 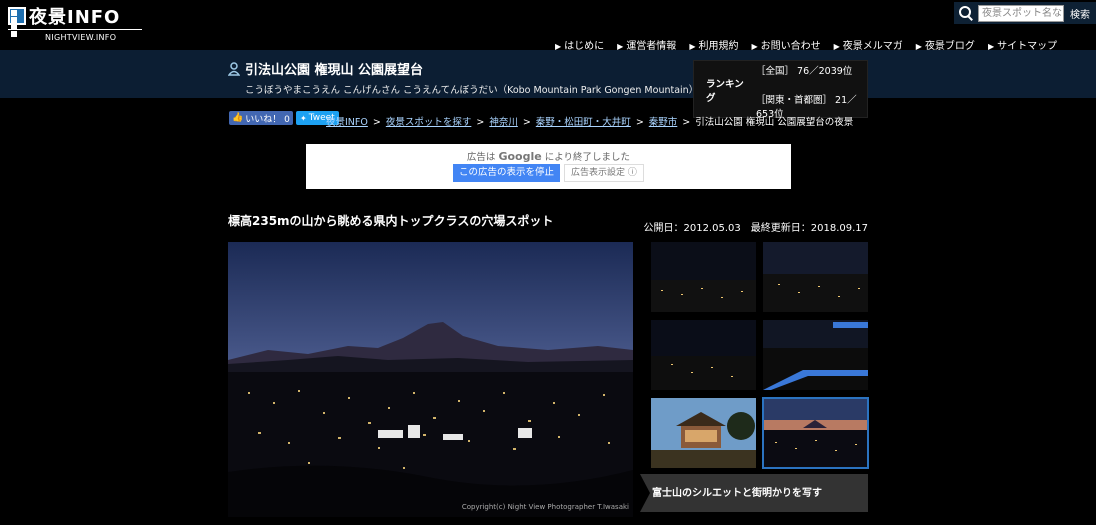 What do you see at coordinates (725, 91) in the screenshot?
I see `ranking-label: ランキング` at bounding box center [725, 91].